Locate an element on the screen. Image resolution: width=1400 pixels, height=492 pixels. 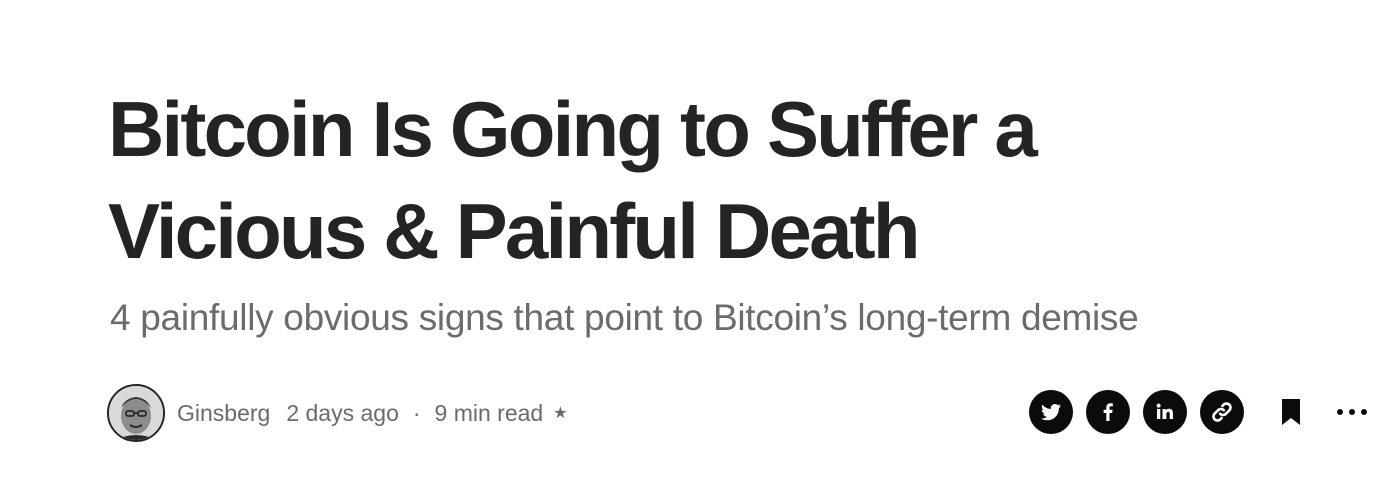
byline: Ginsberg 2 days ago · 9 min read ★ is located at coordinates (337, 413).